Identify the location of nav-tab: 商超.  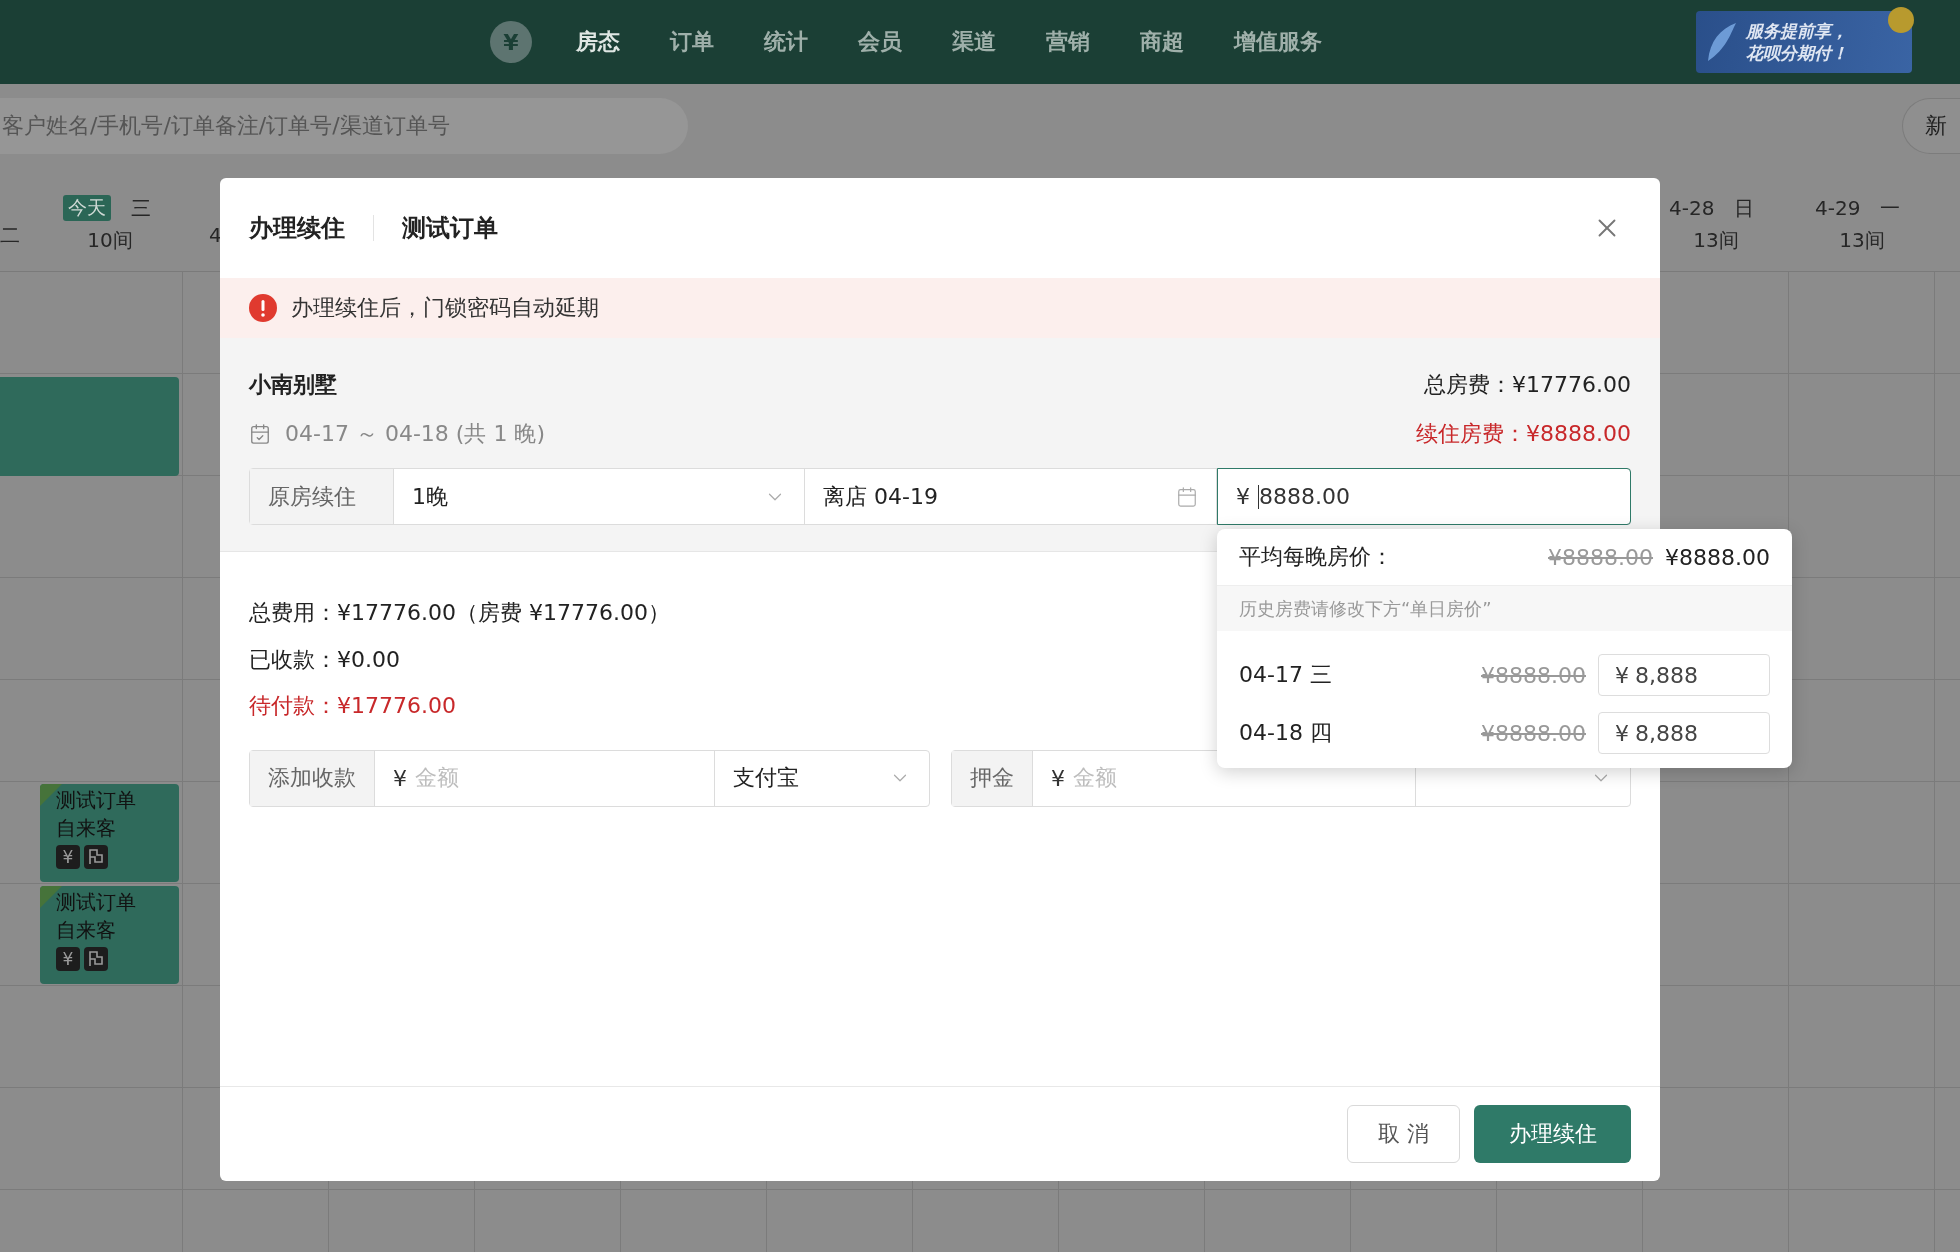
(1162, 42).